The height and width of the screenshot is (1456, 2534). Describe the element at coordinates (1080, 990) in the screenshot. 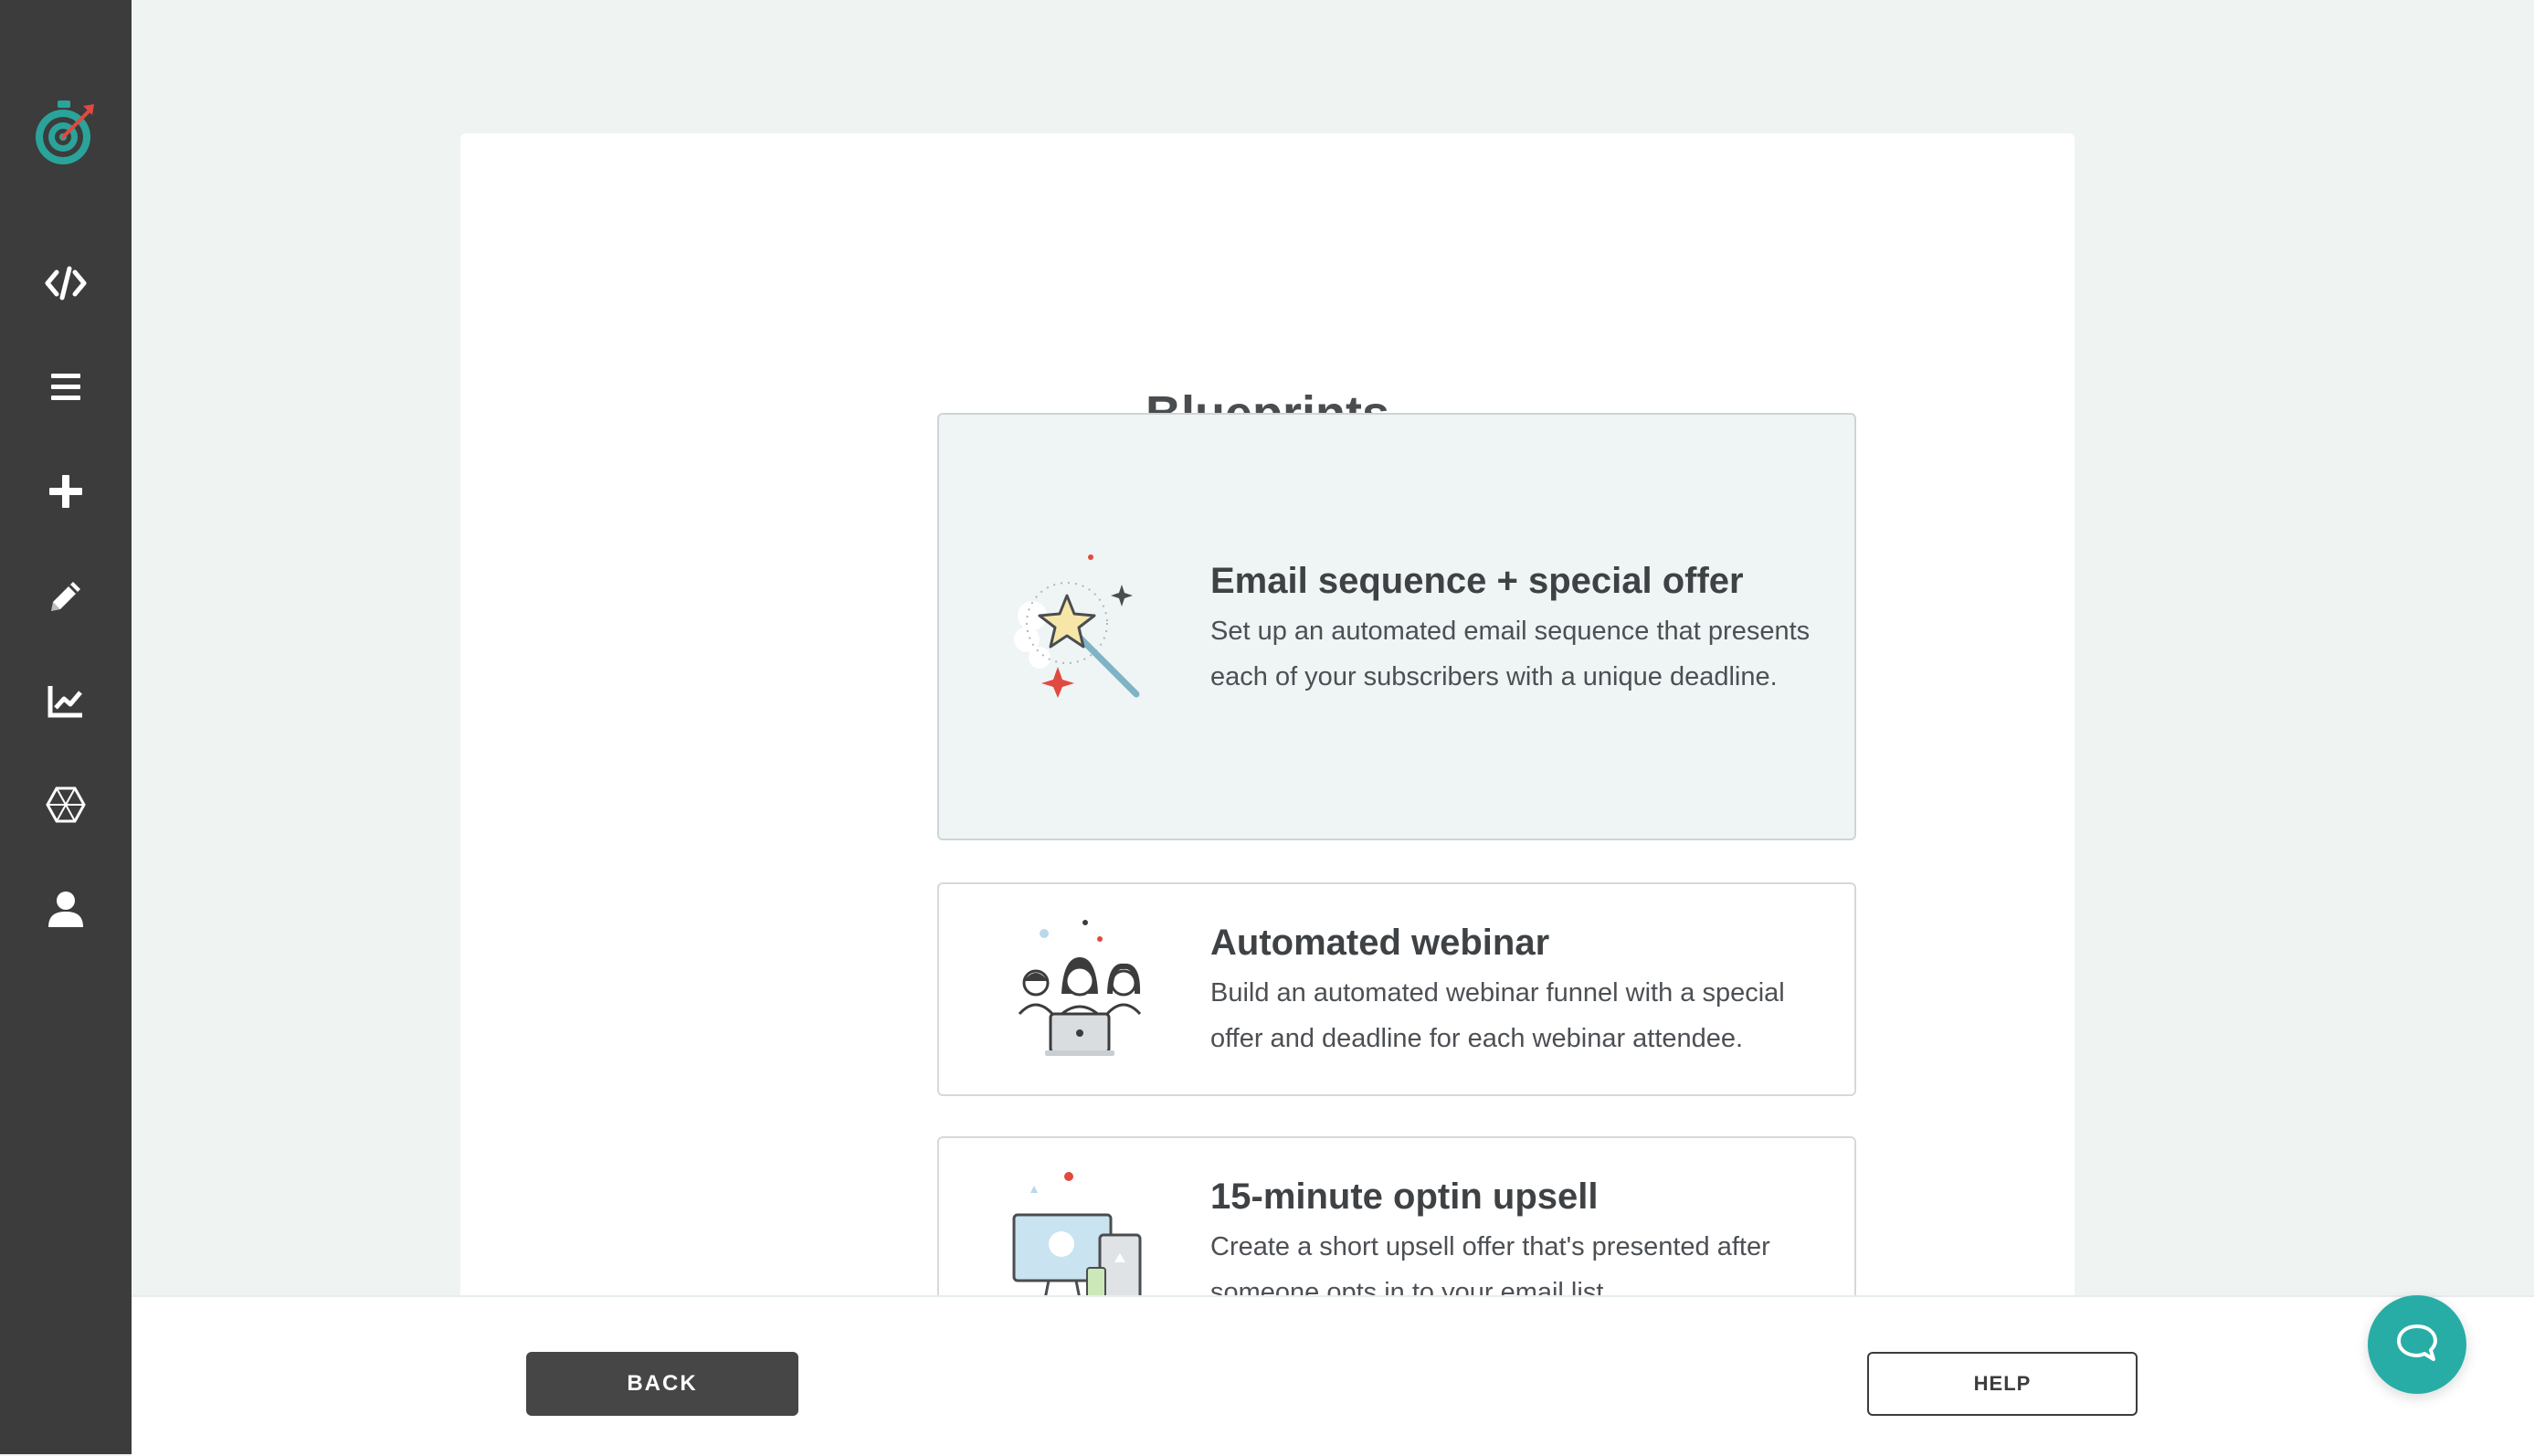

I see `webinar-audience-illustration` at that location.